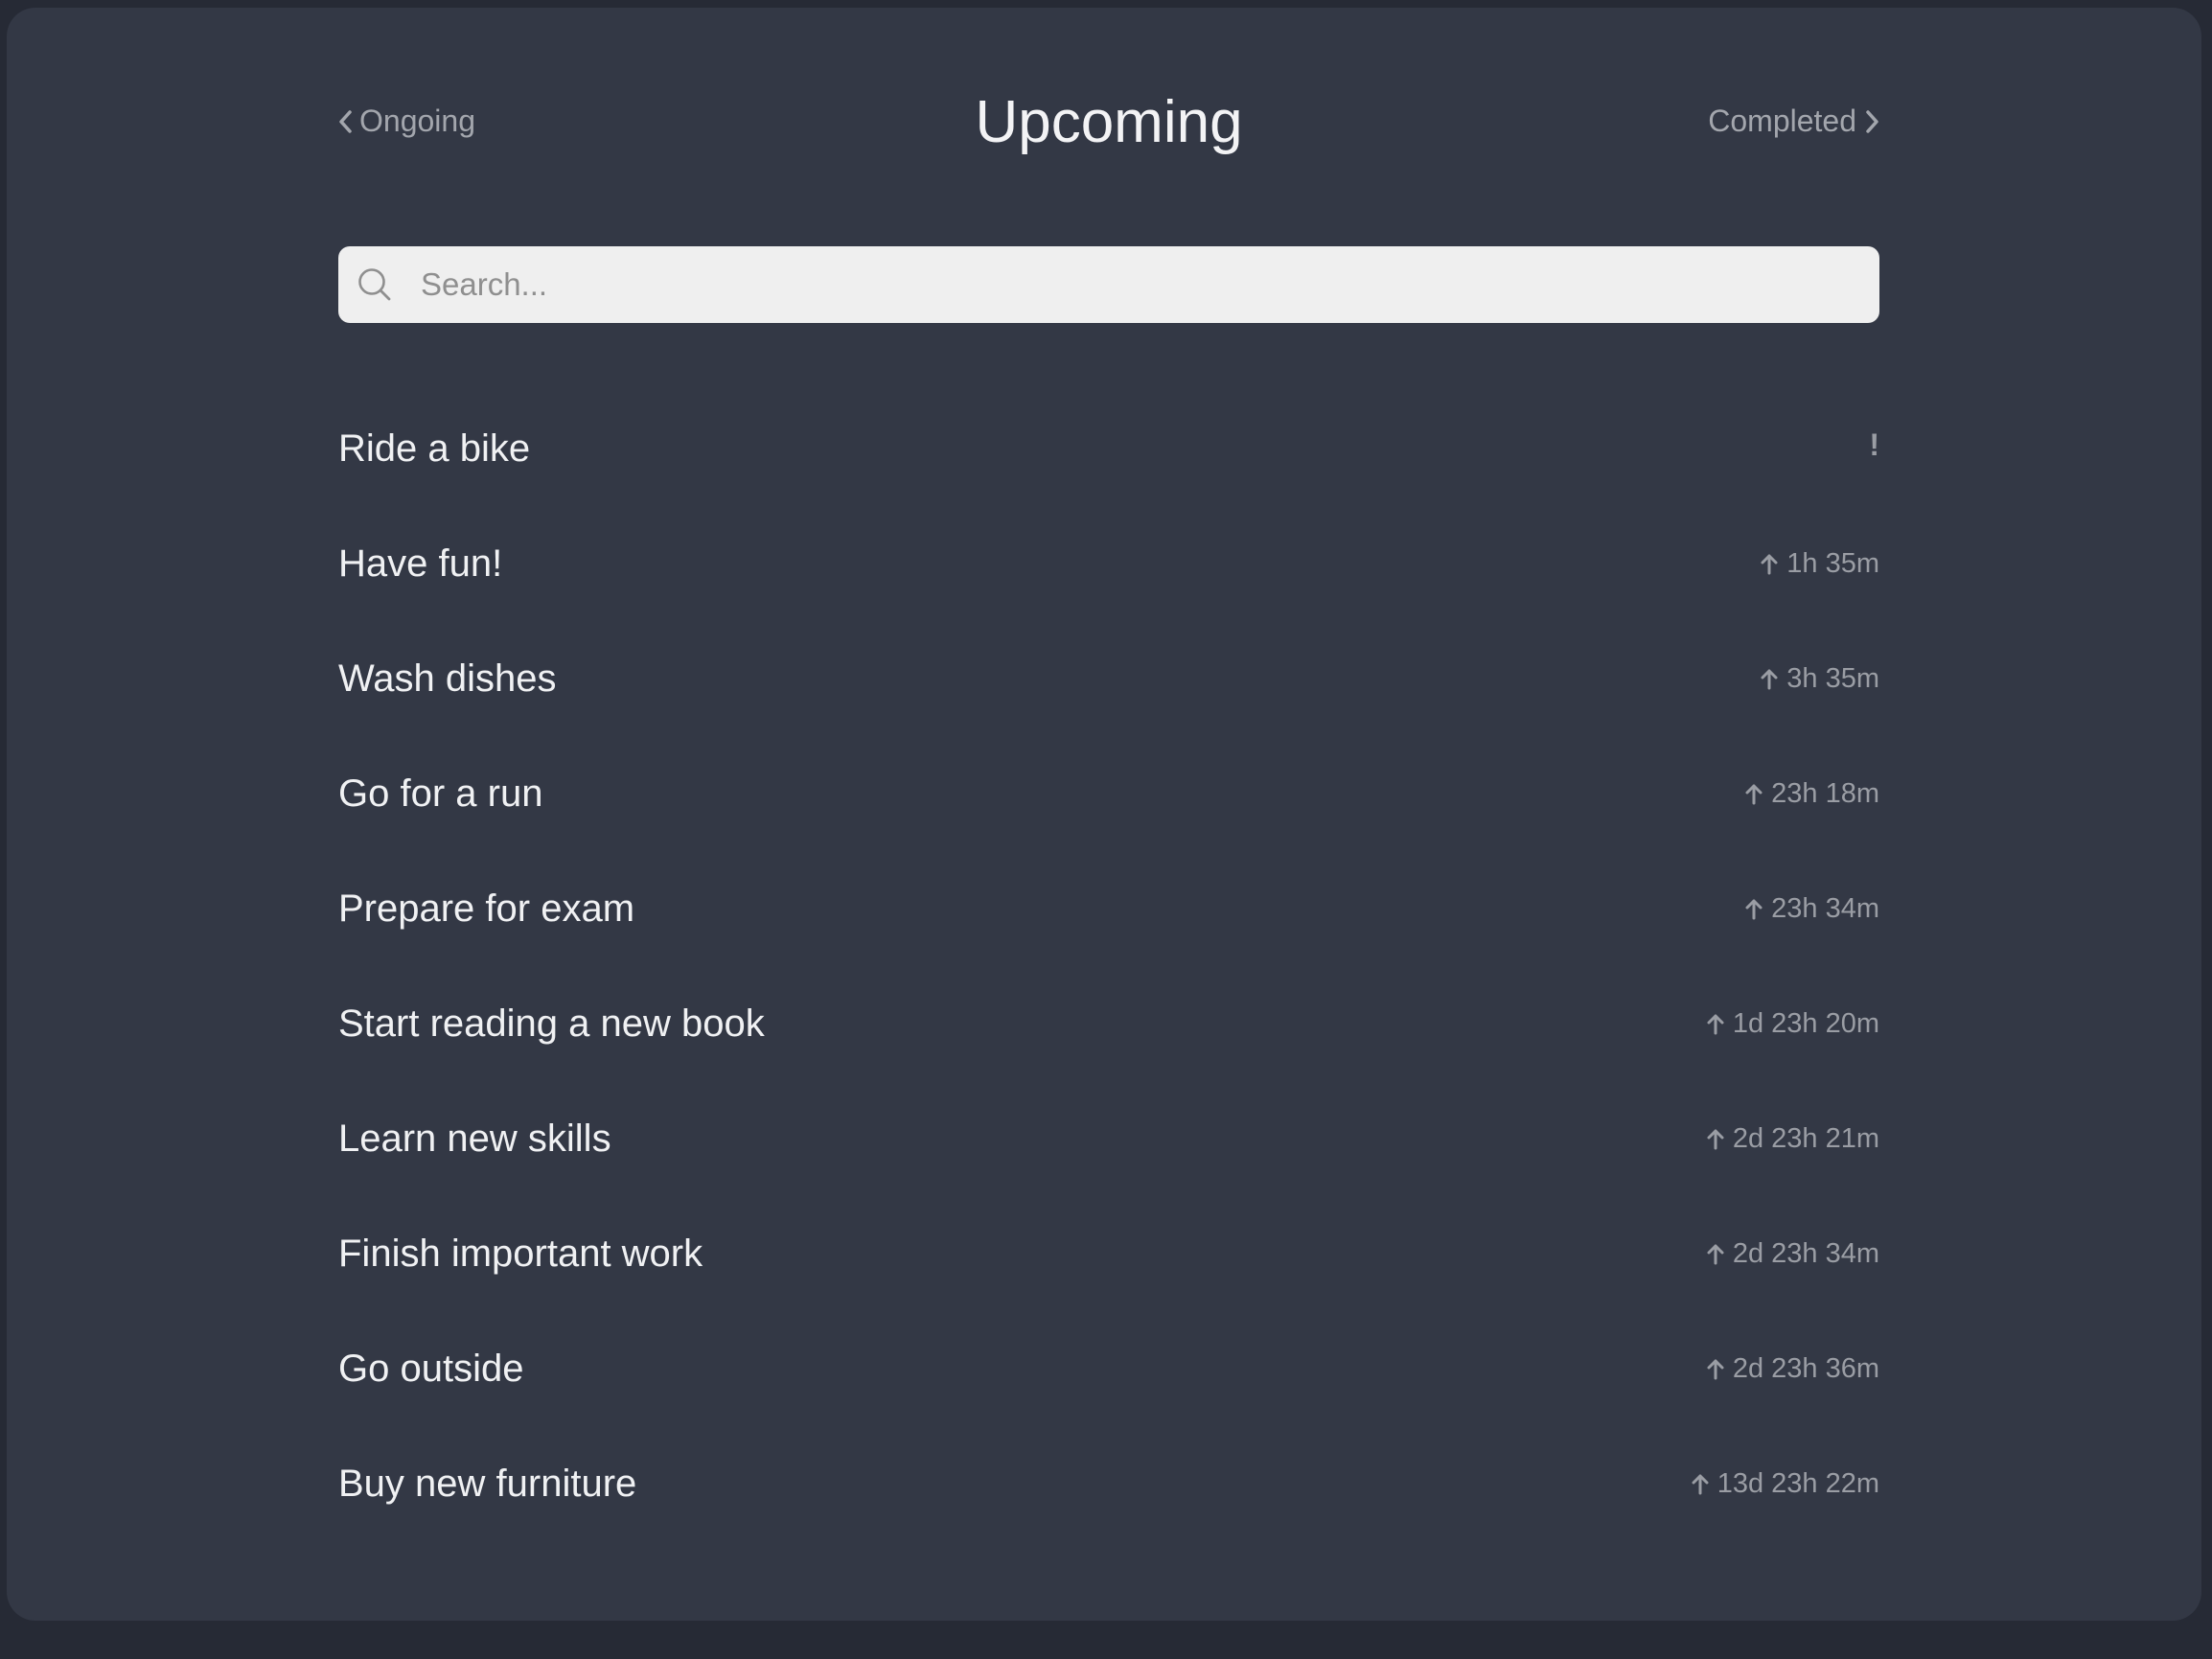 The image size is (2212, 1659). Describe the element at coordinates (1782, 121) in the screenshot. I see `nav-completed-label: Completed` at that location.